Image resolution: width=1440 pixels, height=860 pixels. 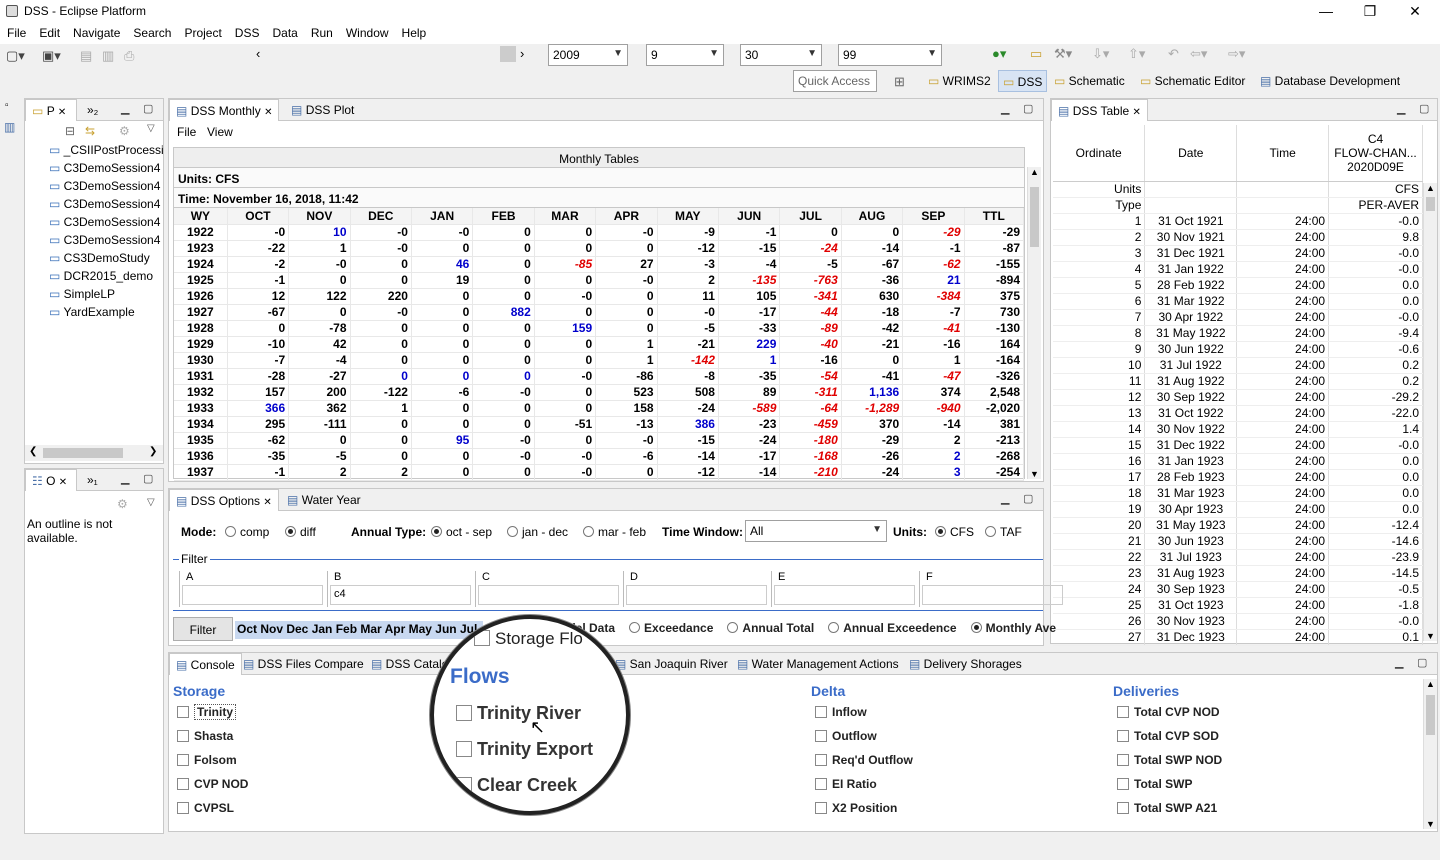 I want to click on table-cell: 366, so click(x=258, y=408).